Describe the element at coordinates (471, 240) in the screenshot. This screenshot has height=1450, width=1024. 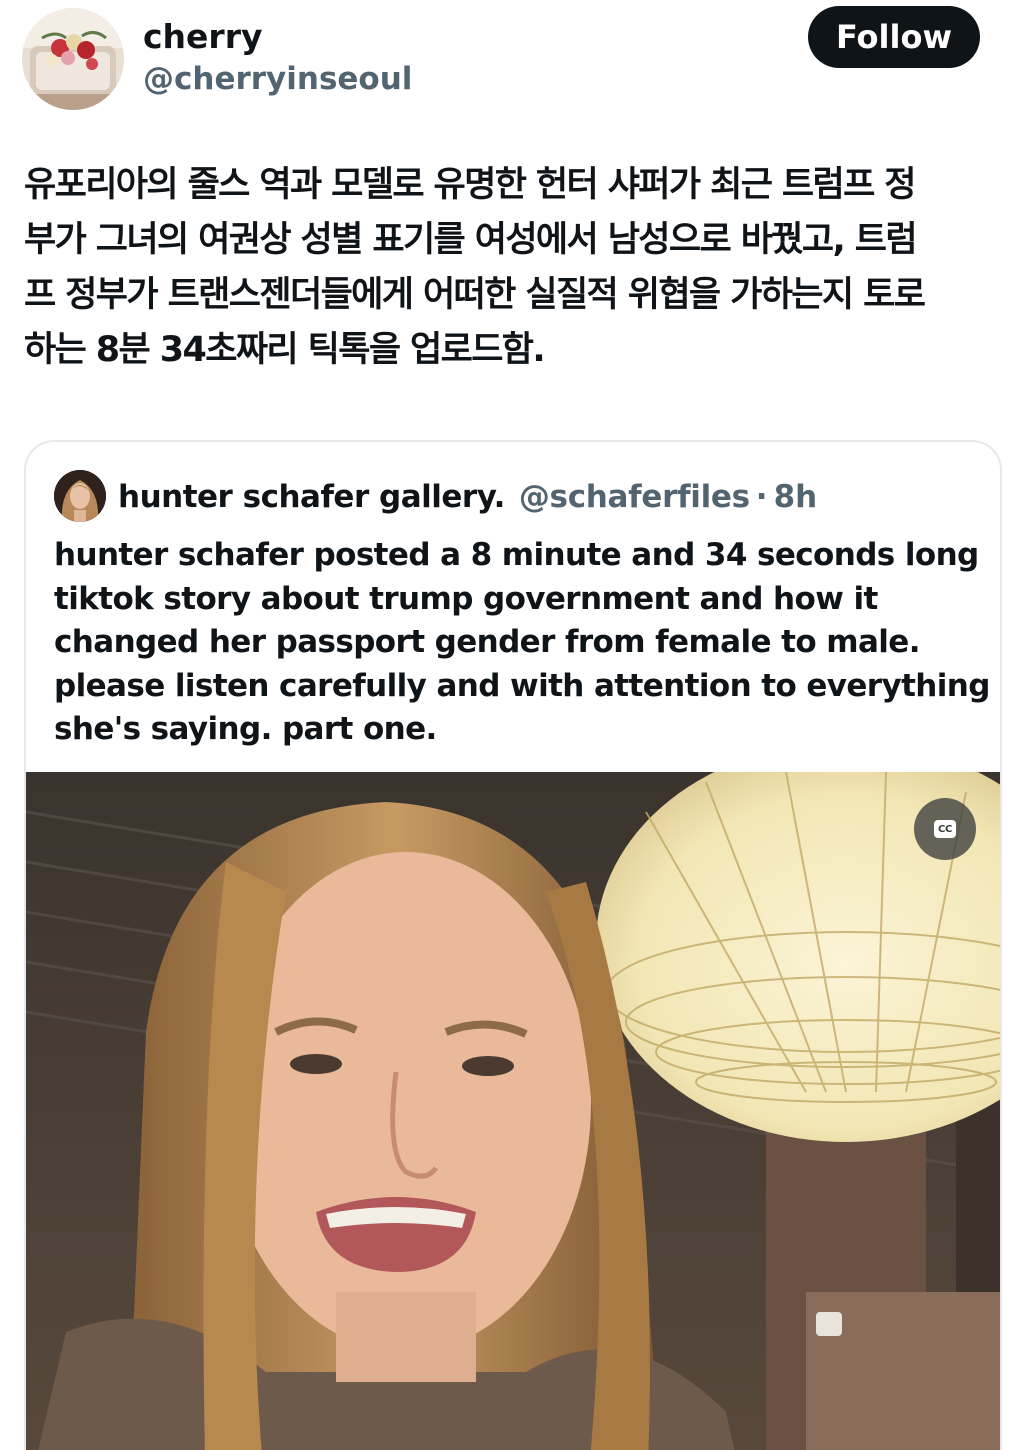
I see `tweet-text-line: 부가 그녀의 여권상 성별 표기를 여성에서 남성으로 바꿨고, 트럼` at that location.